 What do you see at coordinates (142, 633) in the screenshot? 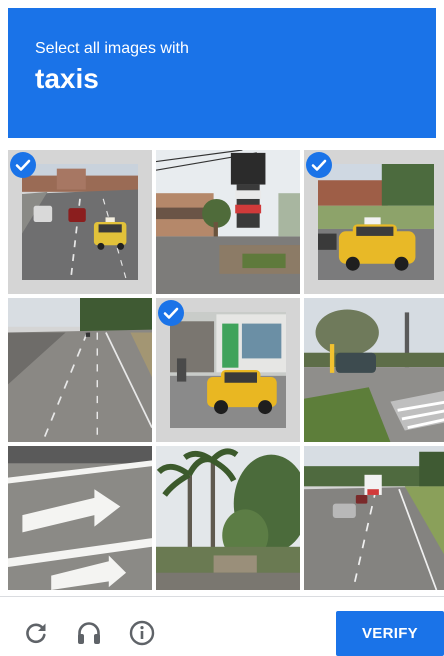
I see `info-icon` at bounding box center [142, 633].